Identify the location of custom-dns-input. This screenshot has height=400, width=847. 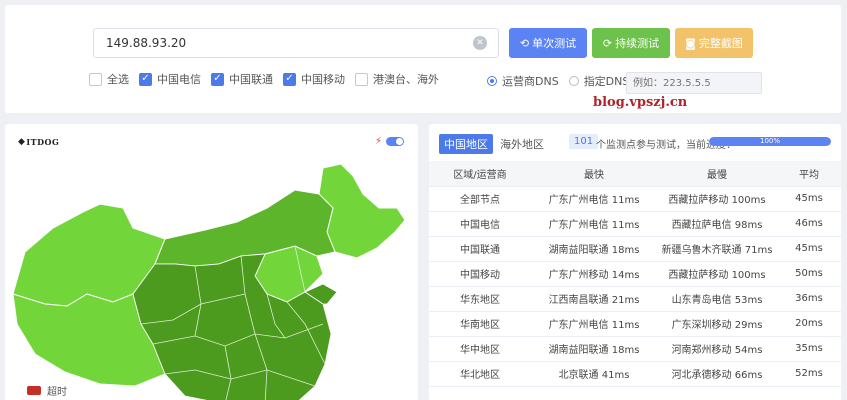
(694, 83).